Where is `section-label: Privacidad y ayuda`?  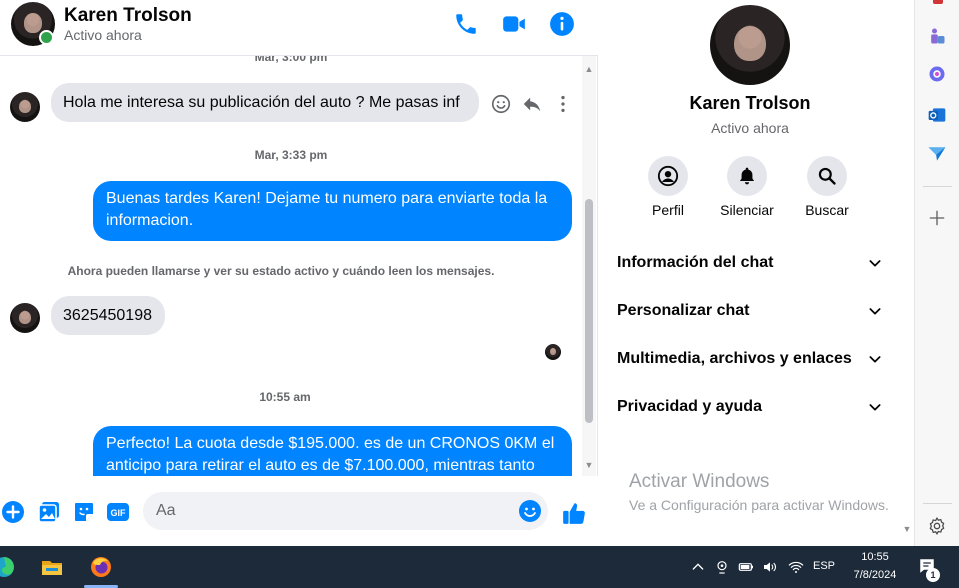 section-label: Privacidad y ayuda is located at coordinates (689, 406).